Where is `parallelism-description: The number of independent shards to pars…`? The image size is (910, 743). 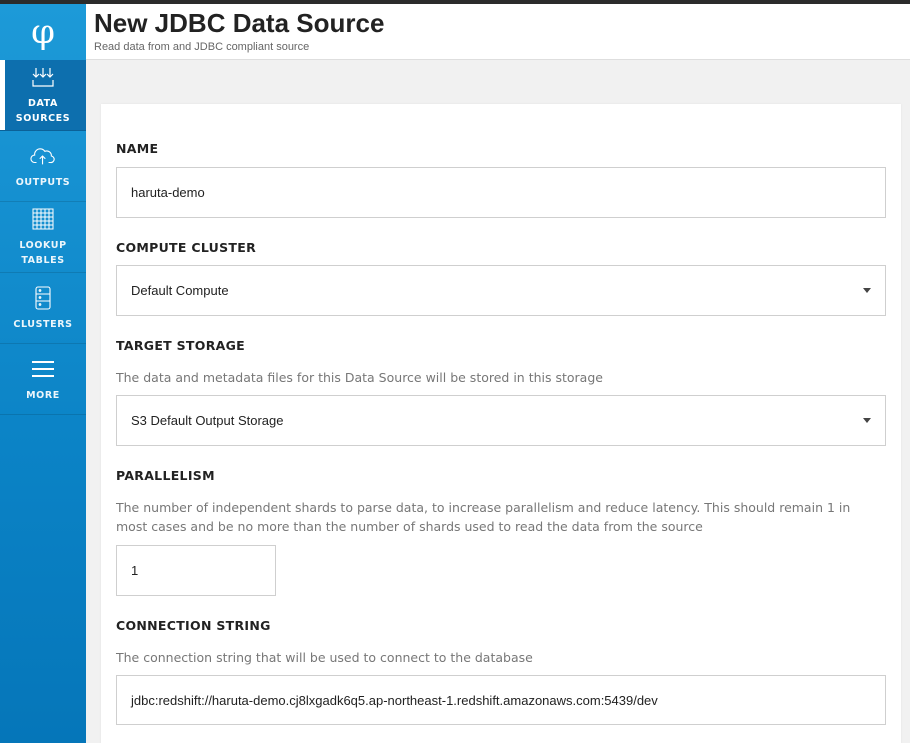 parallelism-description: The number of independent shards to pars… is located at coordinates (483, 517).